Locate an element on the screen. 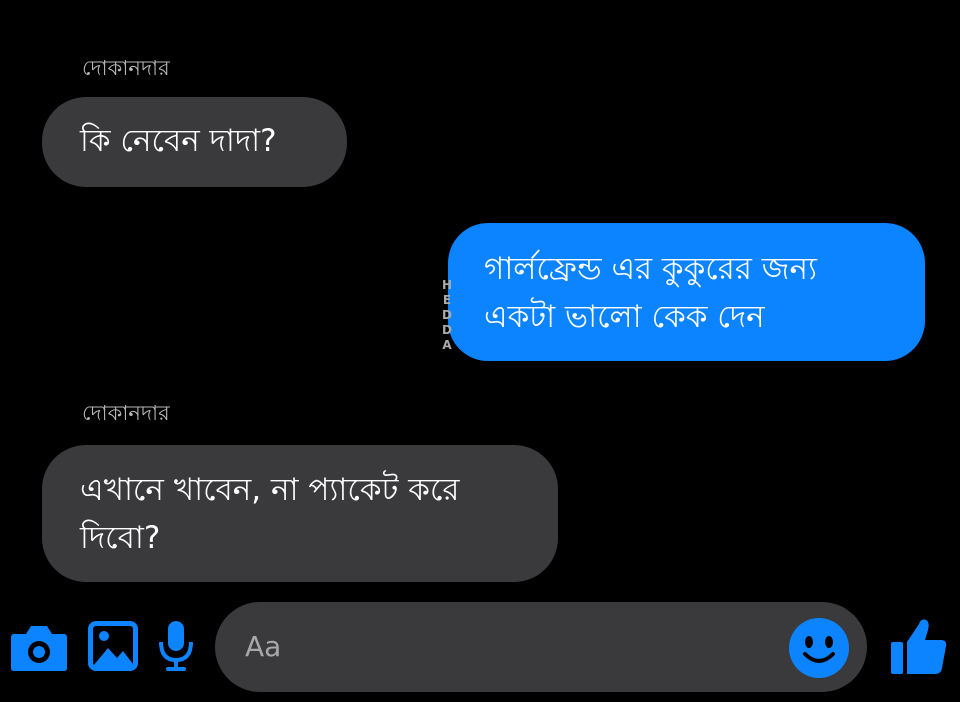  emoji-icon is located at coordinates (819, 648).